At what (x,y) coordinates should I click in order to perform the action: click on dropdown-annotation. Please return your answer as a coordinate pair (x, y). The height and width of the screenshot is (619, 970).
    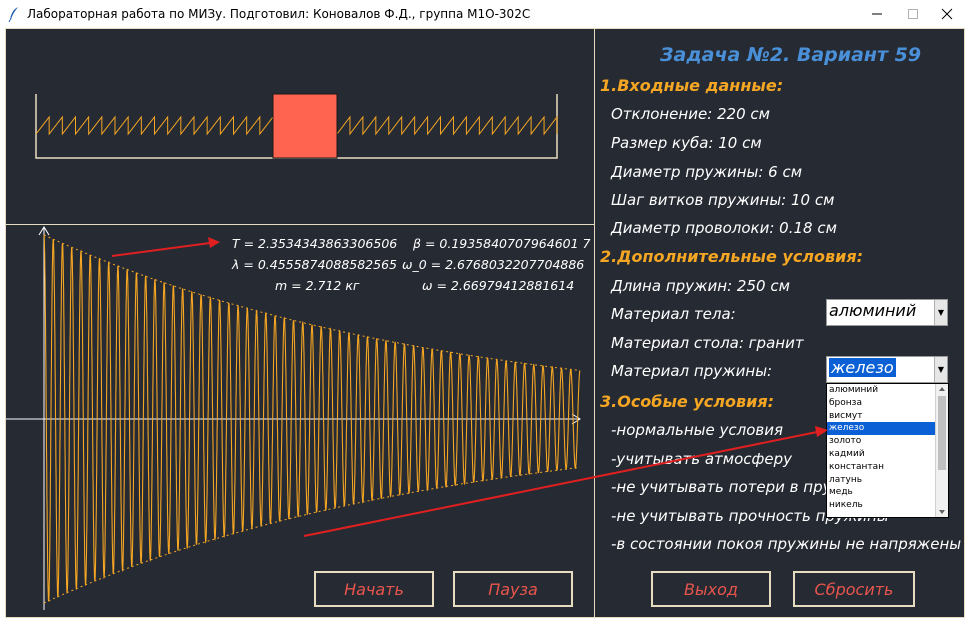
    Looking at the image, I should click on (565, 481).